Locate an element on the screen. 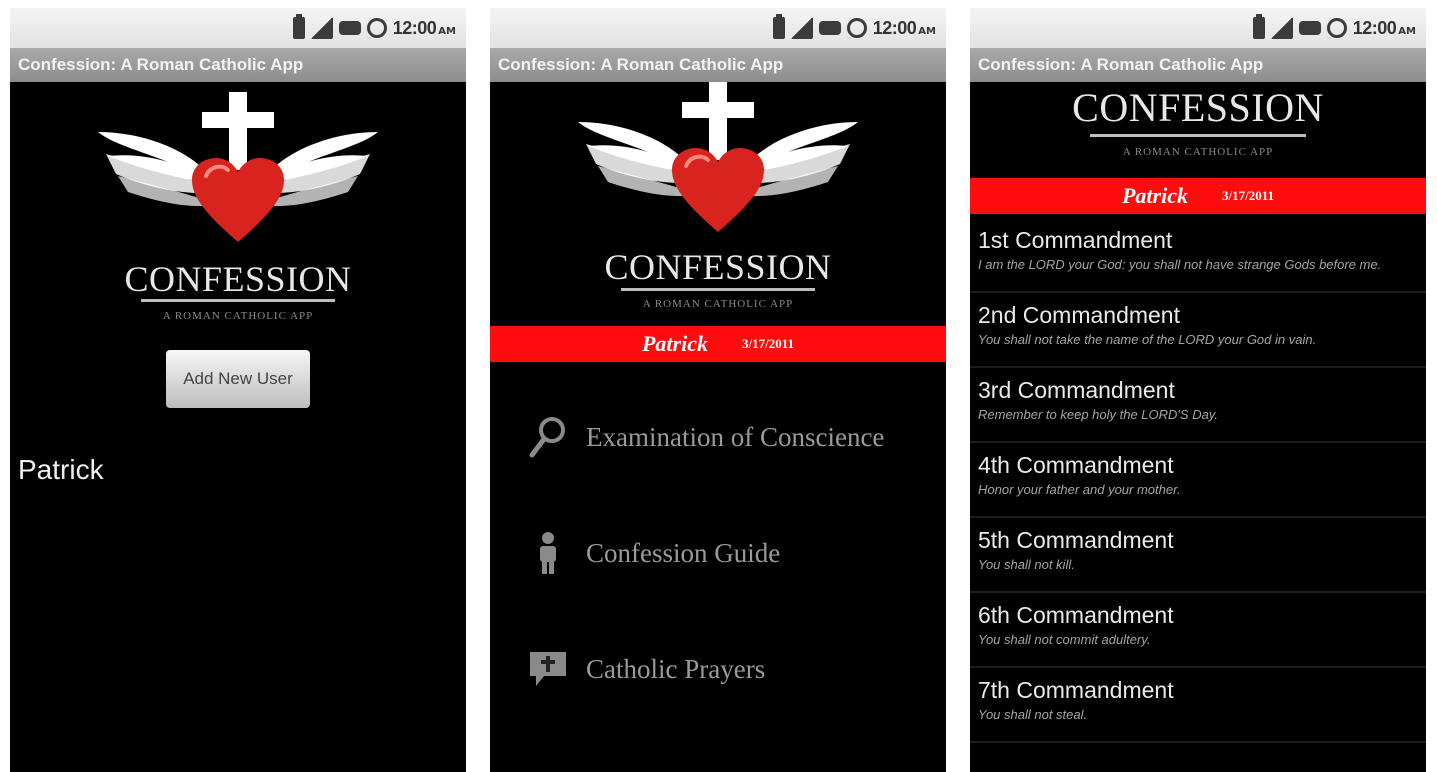  magnifier-icon is located at coordinates (548, 437).